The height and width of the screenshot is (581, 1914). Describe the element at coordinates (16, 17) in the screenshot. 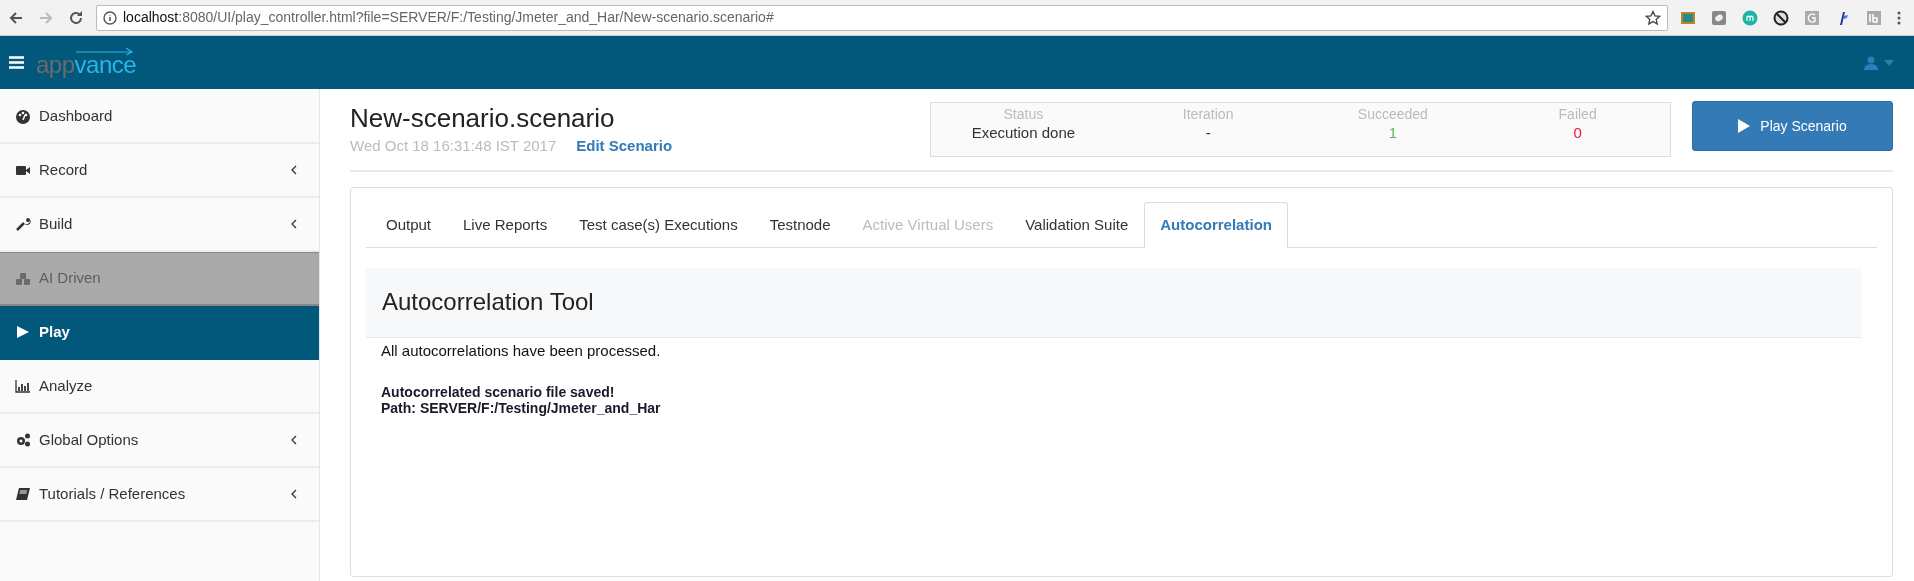

I see `back-icon` at that location.